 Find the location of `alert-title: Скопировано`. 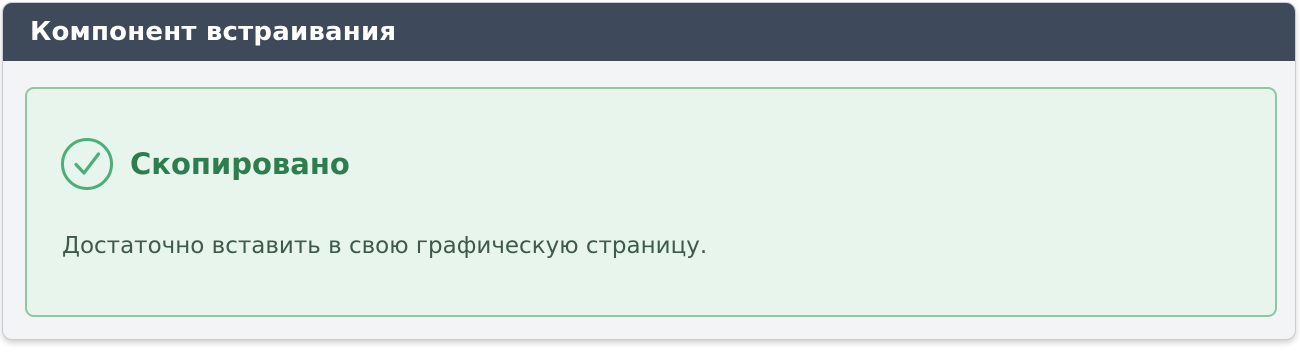

alert-title: Скопировано is located at coordinates (240, 164).